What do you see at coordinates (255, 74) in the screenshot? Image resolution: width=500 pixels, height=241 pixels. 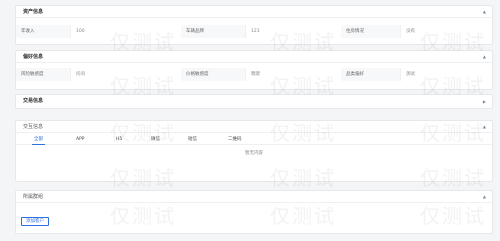 I see `field-value-price: 嗯嗯` at bounding box center [255, 74].